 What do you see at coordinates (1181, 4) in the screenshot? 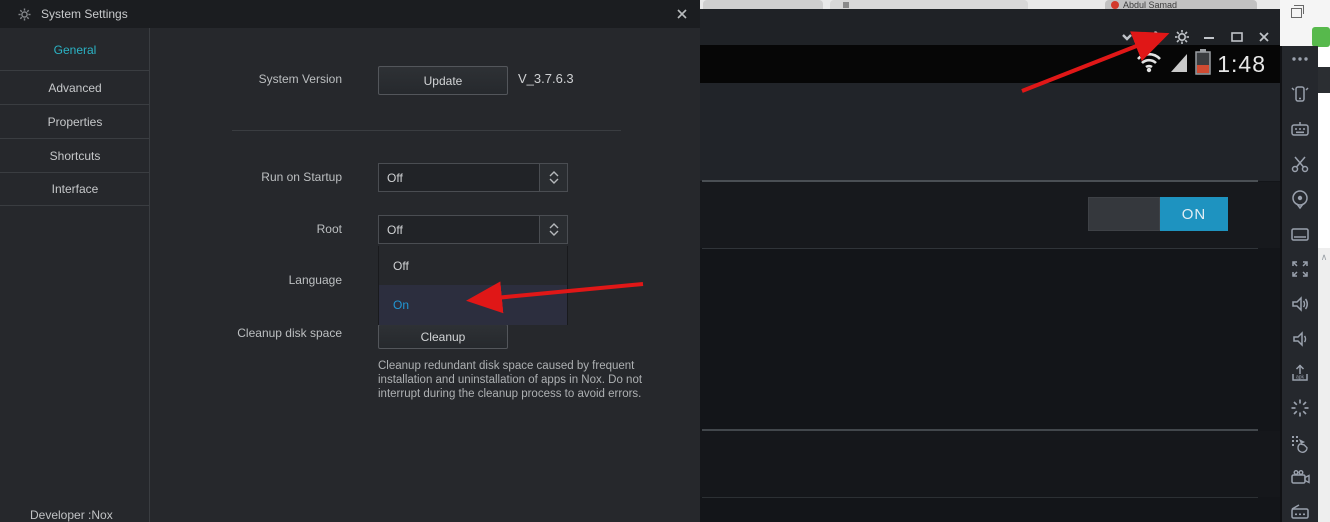
I see `browser-tab-abdul-samad: Abdul Samad` at bounding box center [1181, 4].